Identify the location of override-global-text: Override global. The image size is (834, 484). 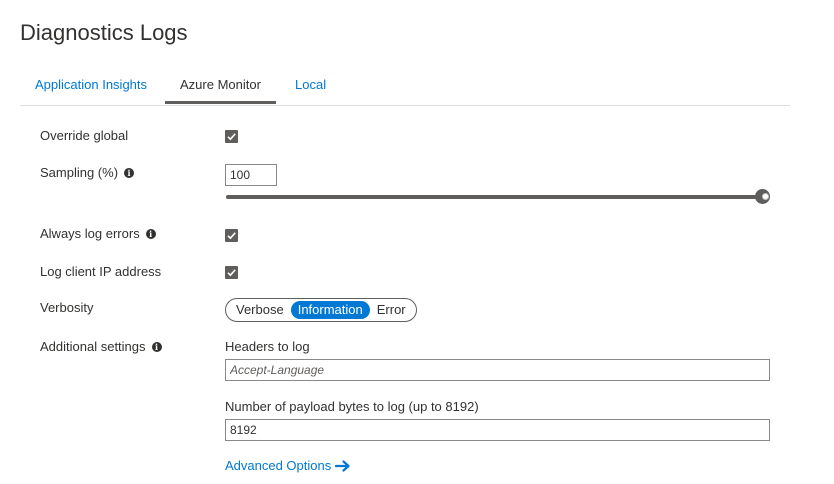
(84, 135).